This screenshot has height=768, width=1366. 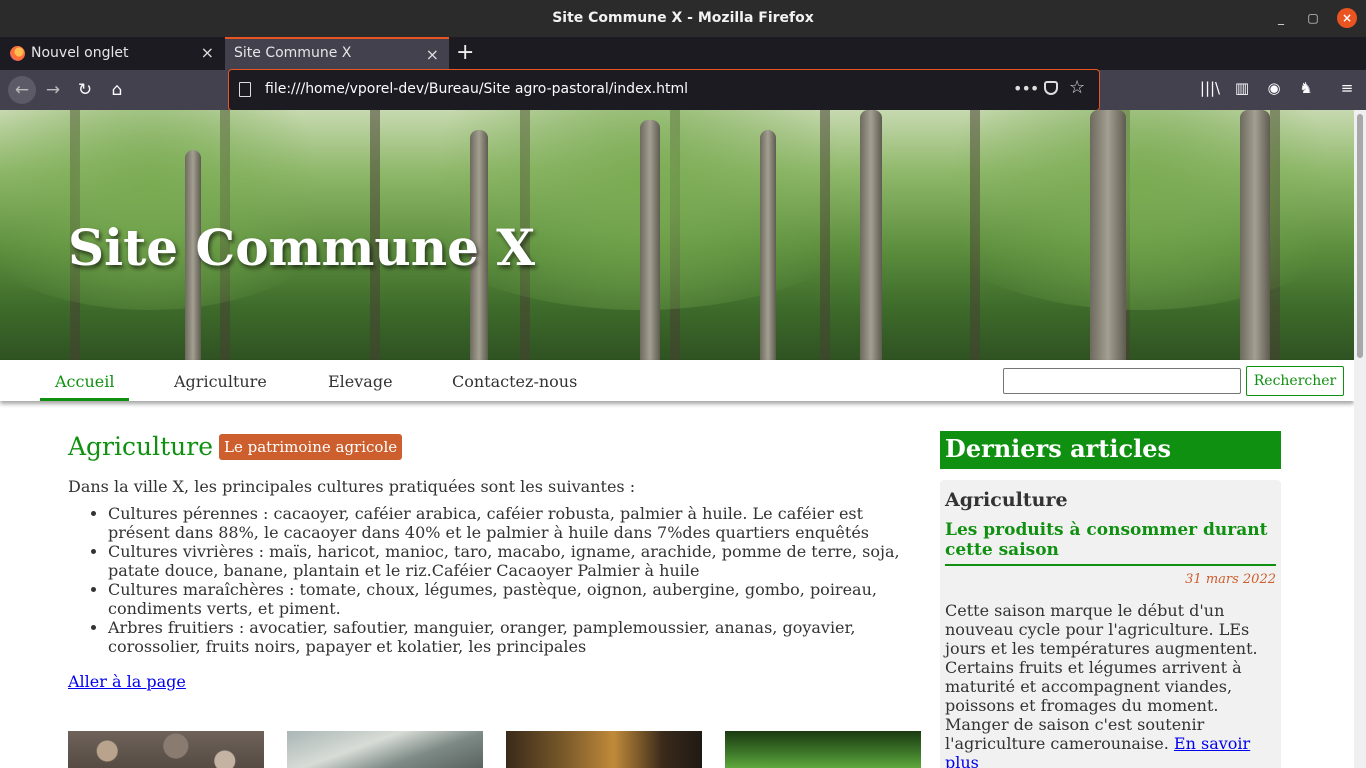 I want to click on pebbles-image, so click(x=166, y=749).